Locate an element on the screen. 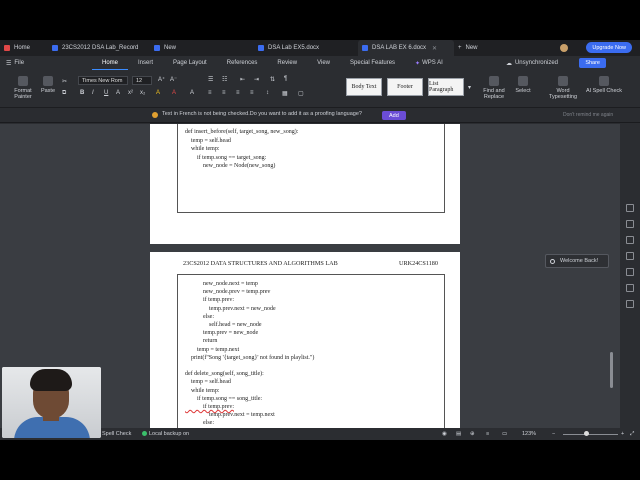 The width and height of the screenshot is (640, 480). zoom-out-icon: − is located at coordinates (553, 434).